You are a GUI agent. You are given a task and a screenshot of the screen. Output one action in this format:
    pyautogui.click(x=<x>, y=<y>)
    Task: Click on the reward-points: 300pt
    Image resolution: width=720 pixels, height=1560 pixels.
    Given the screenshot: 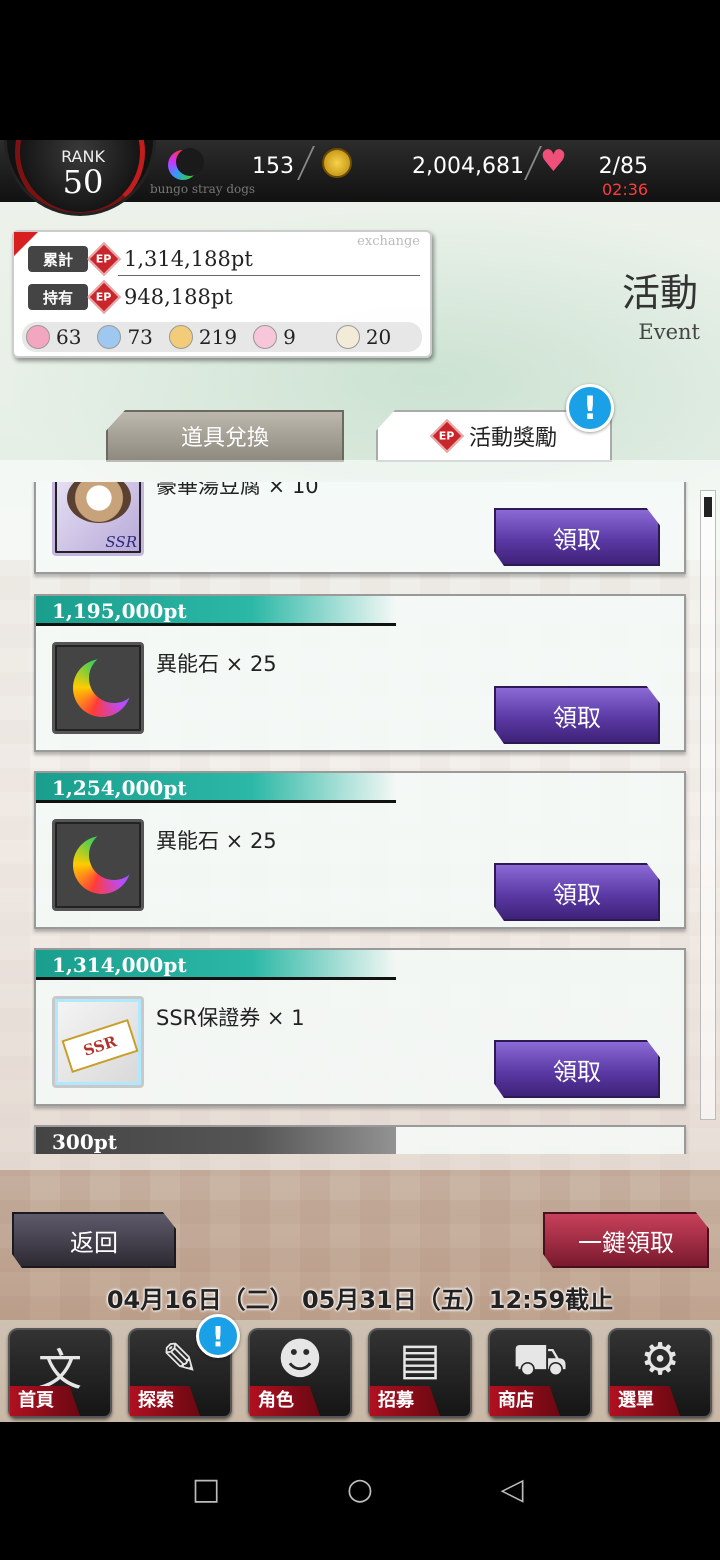 What is the action you would take?
    pyautogui.click(x=216, y=1140)
    